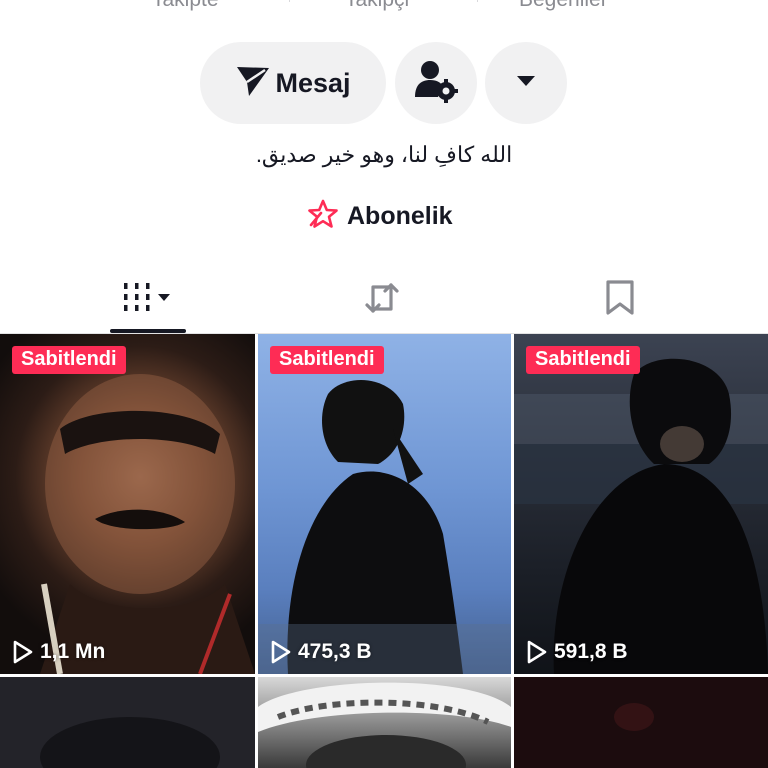 This screenshot has width=768, height=768. I want to click on view-count-text: 475,3 B, so click(335, 651).